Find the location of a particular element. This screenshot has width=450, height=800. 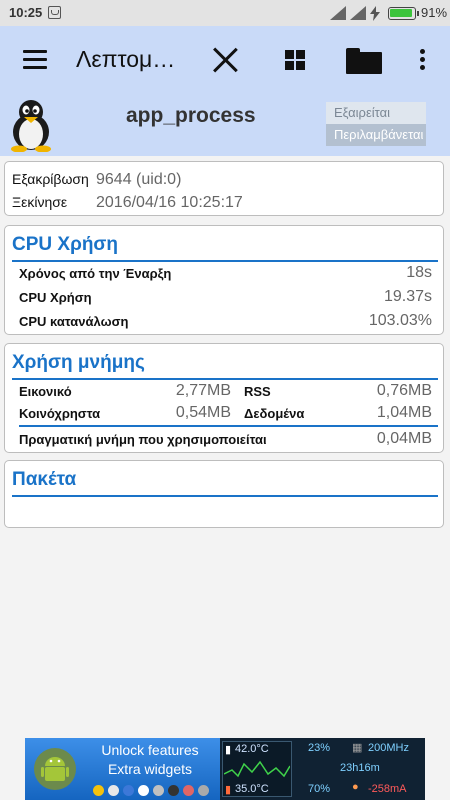

rss-value: 0,76MB is located at coordinates (404, 390).